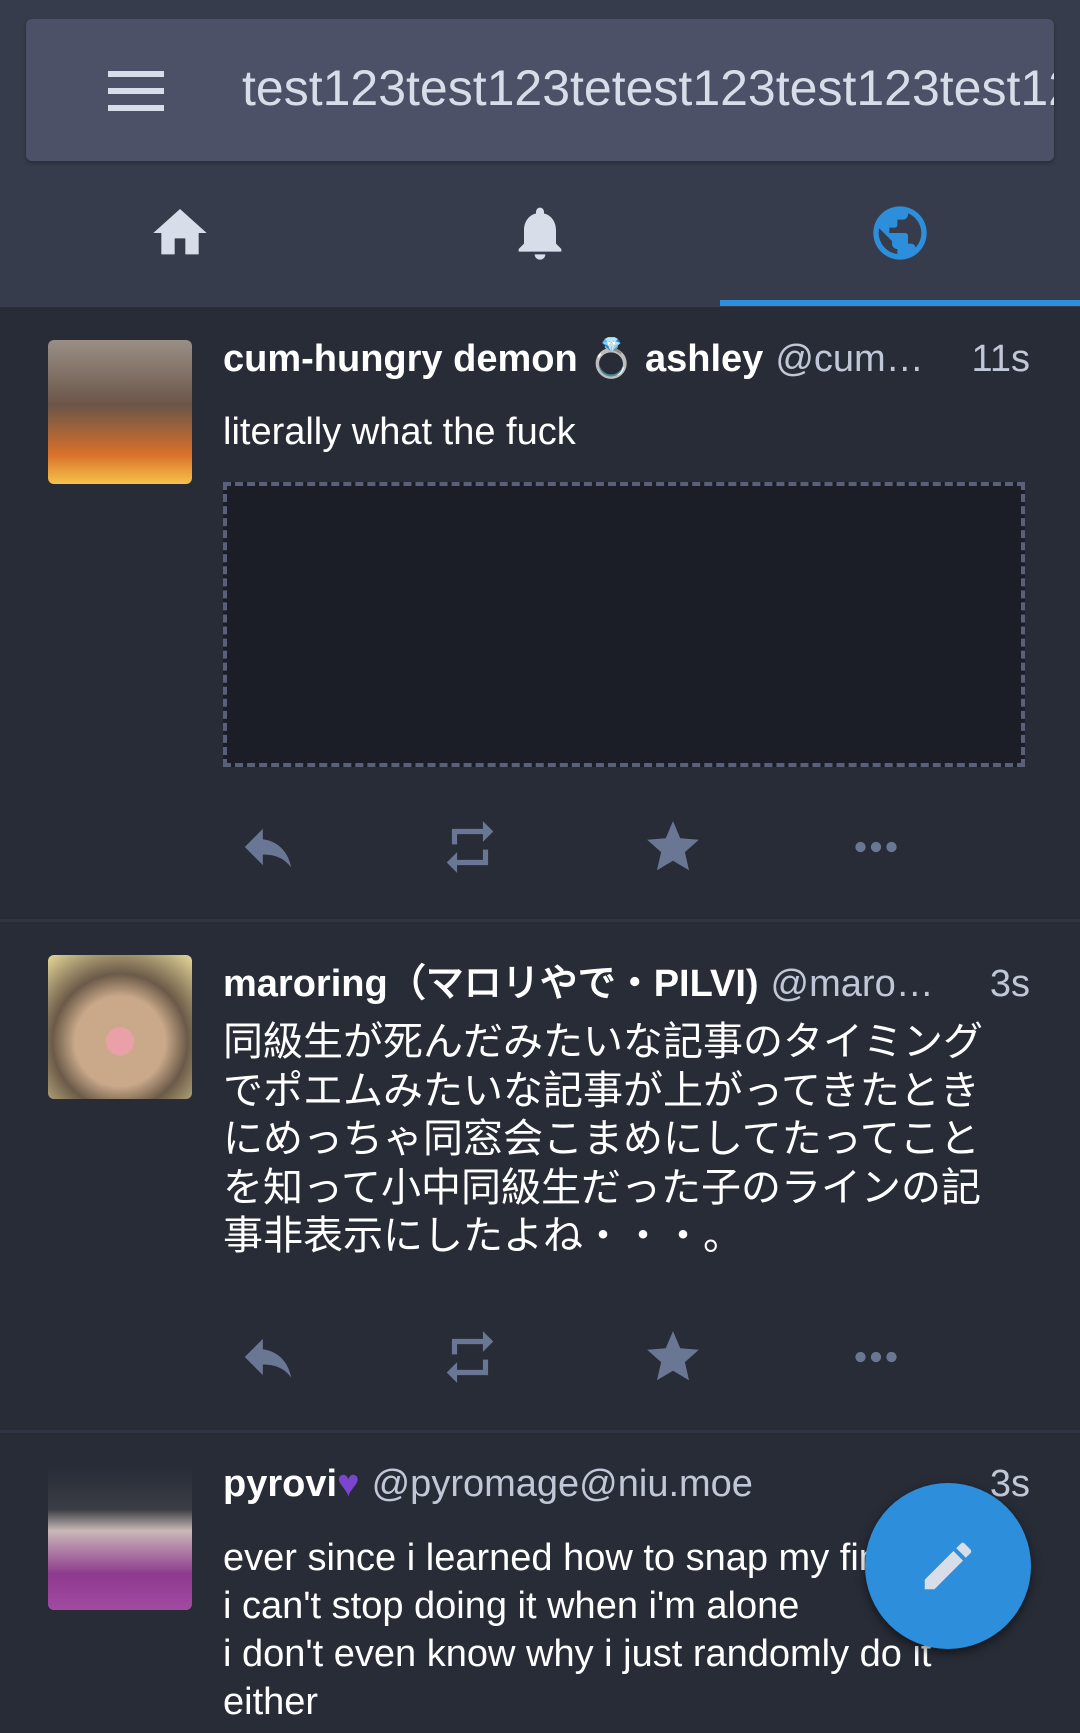 This screenshot has height=1733, width=1080. Describe the element at coordinates (348, 1484) in the screenshot. I see `purple-heart-icon: ♥` at that location.